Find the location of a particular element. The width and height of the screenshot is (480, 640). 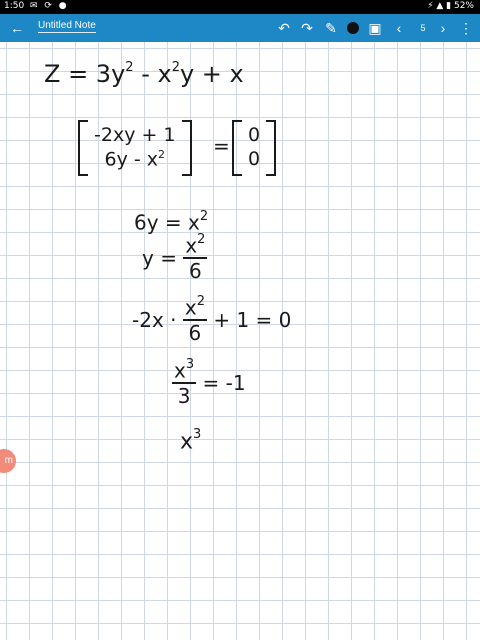

equation-z: Z = 3y2 - x2y + x is located at coordinates (144, 74).